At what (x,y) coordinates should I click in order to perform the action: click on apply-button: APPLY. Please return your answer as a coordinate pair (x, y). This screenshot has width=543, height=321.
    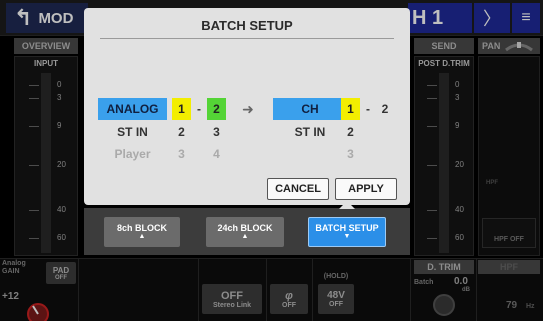
    Looking at the image, I should click on (366, 189).